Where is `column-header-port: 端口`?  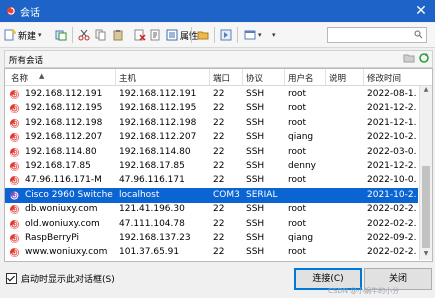 column-header-port: 端口 is located at coordinates (221, 78).